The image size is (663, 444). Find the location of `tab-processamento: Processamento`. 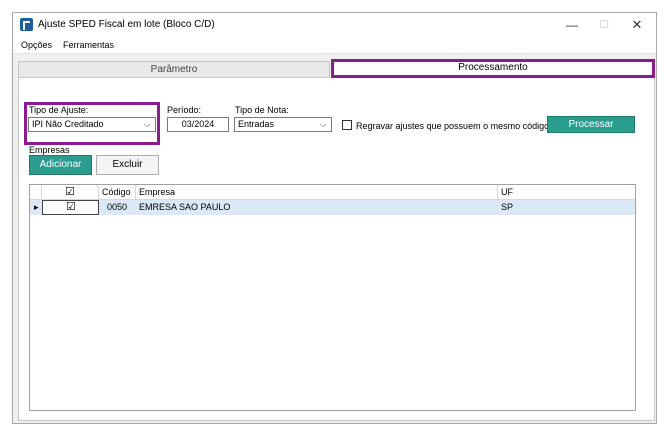

tab-processamento: Processamento is located at coordinates (493, 68).